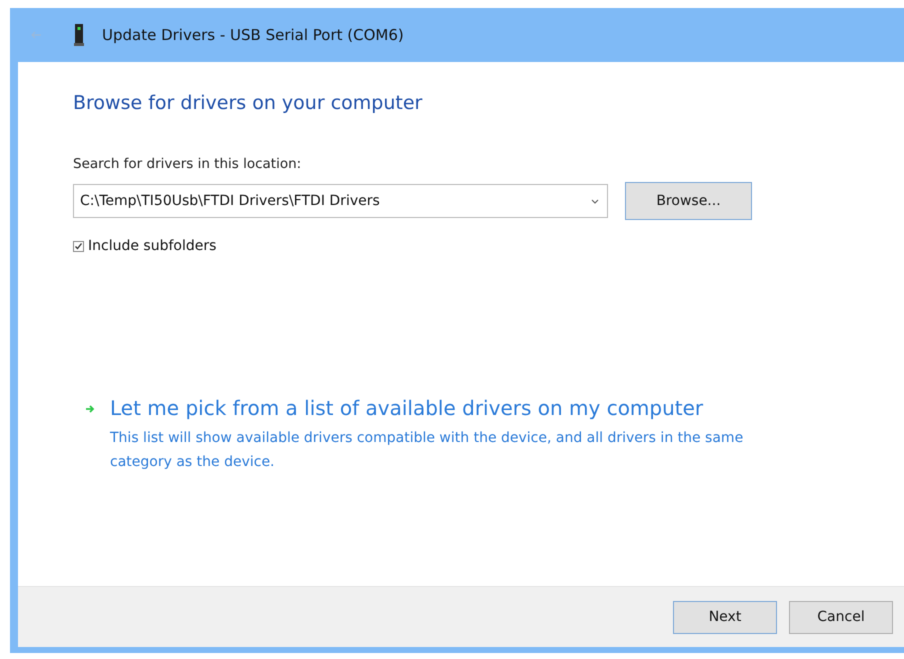 The height and width of the screenshot is (659, 904). I want to click on page-heading: Browse for drivers on your computer, so click(248, 103).